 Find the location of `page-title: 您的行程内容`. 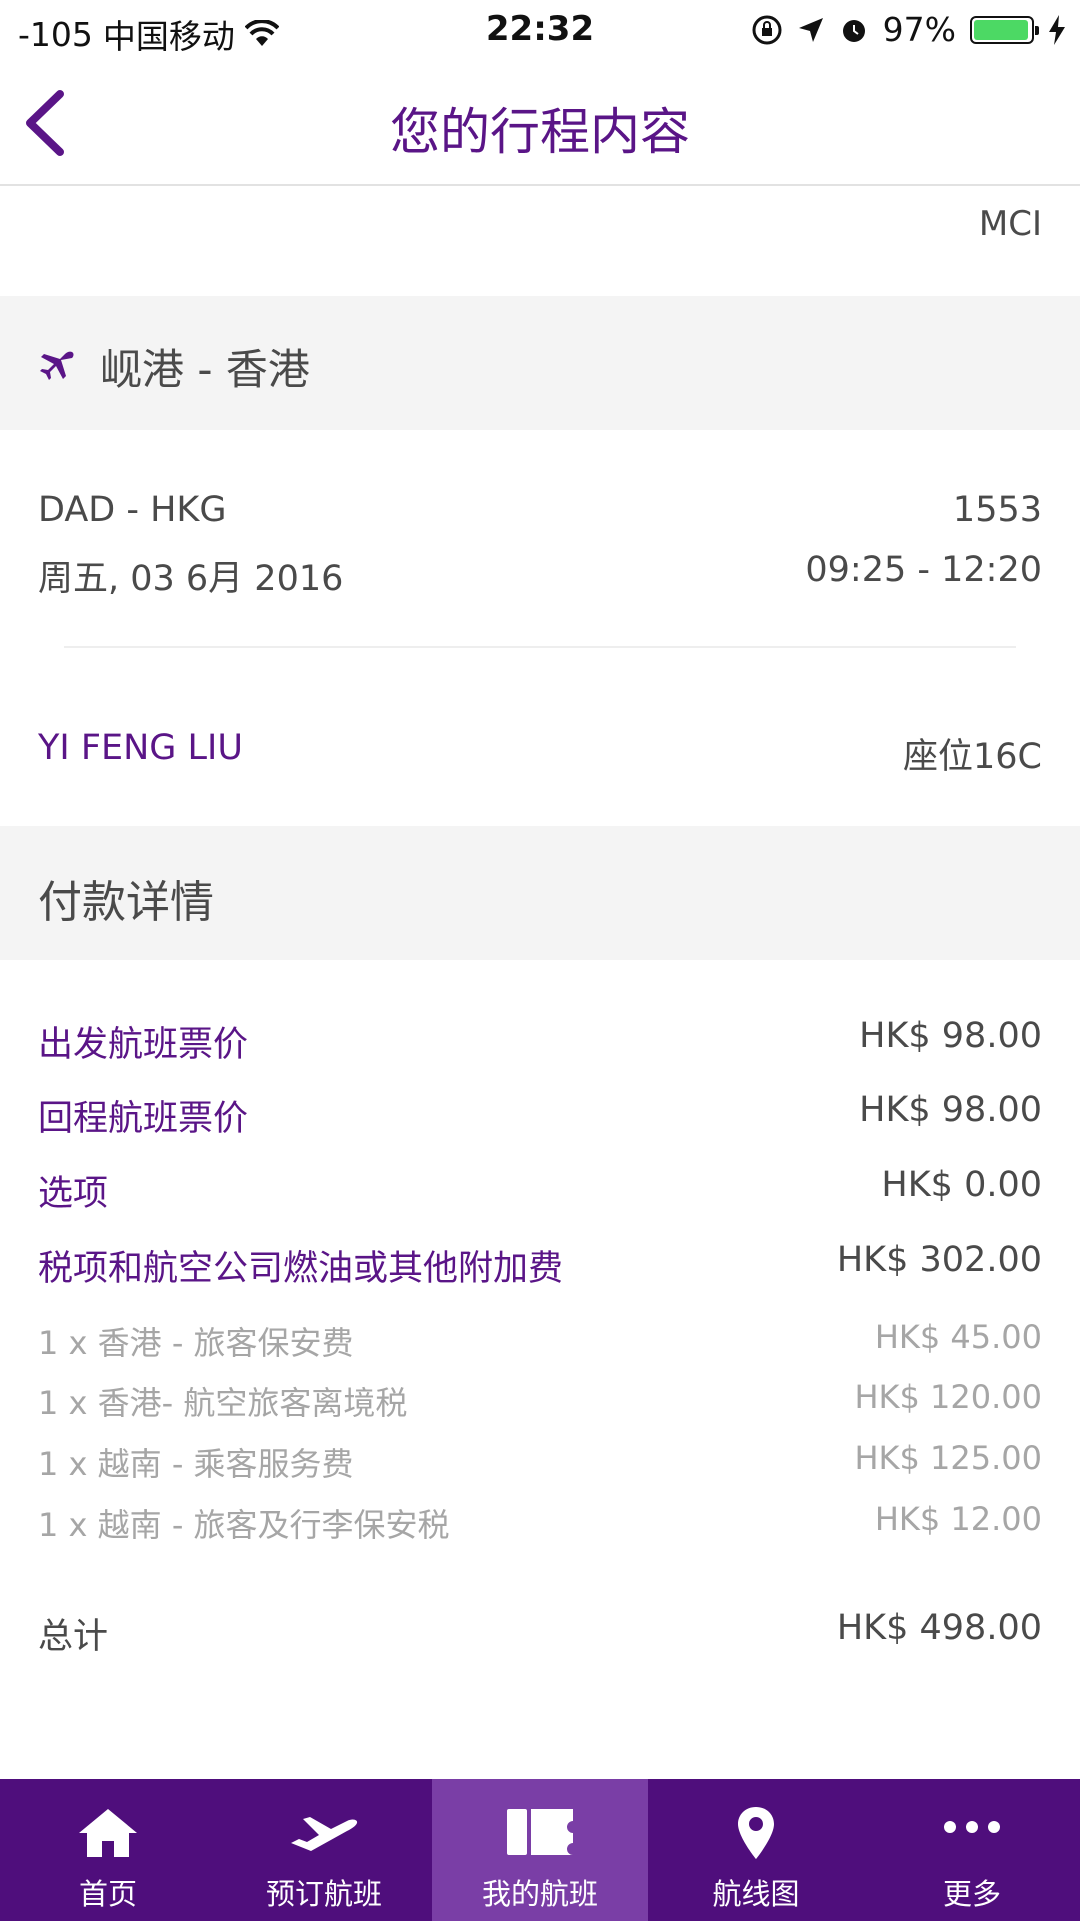

page-title: 您的行程内容 is located at coordinates (540, 132).